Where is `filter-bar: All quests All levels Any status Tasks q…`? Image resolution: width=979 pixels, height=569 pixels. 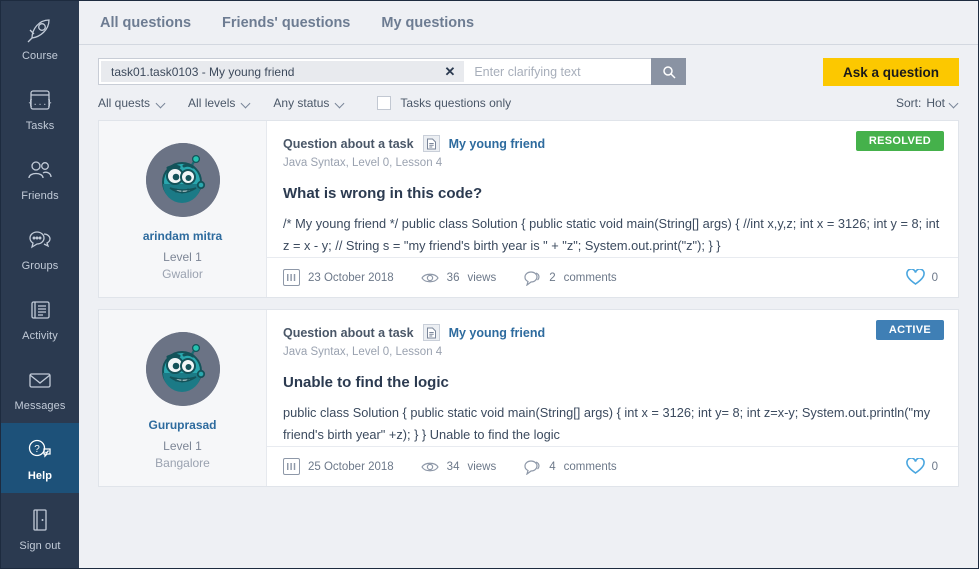
filter-bar: All quests All levels Any status Tasks q… is located at coordinates (528, 103).